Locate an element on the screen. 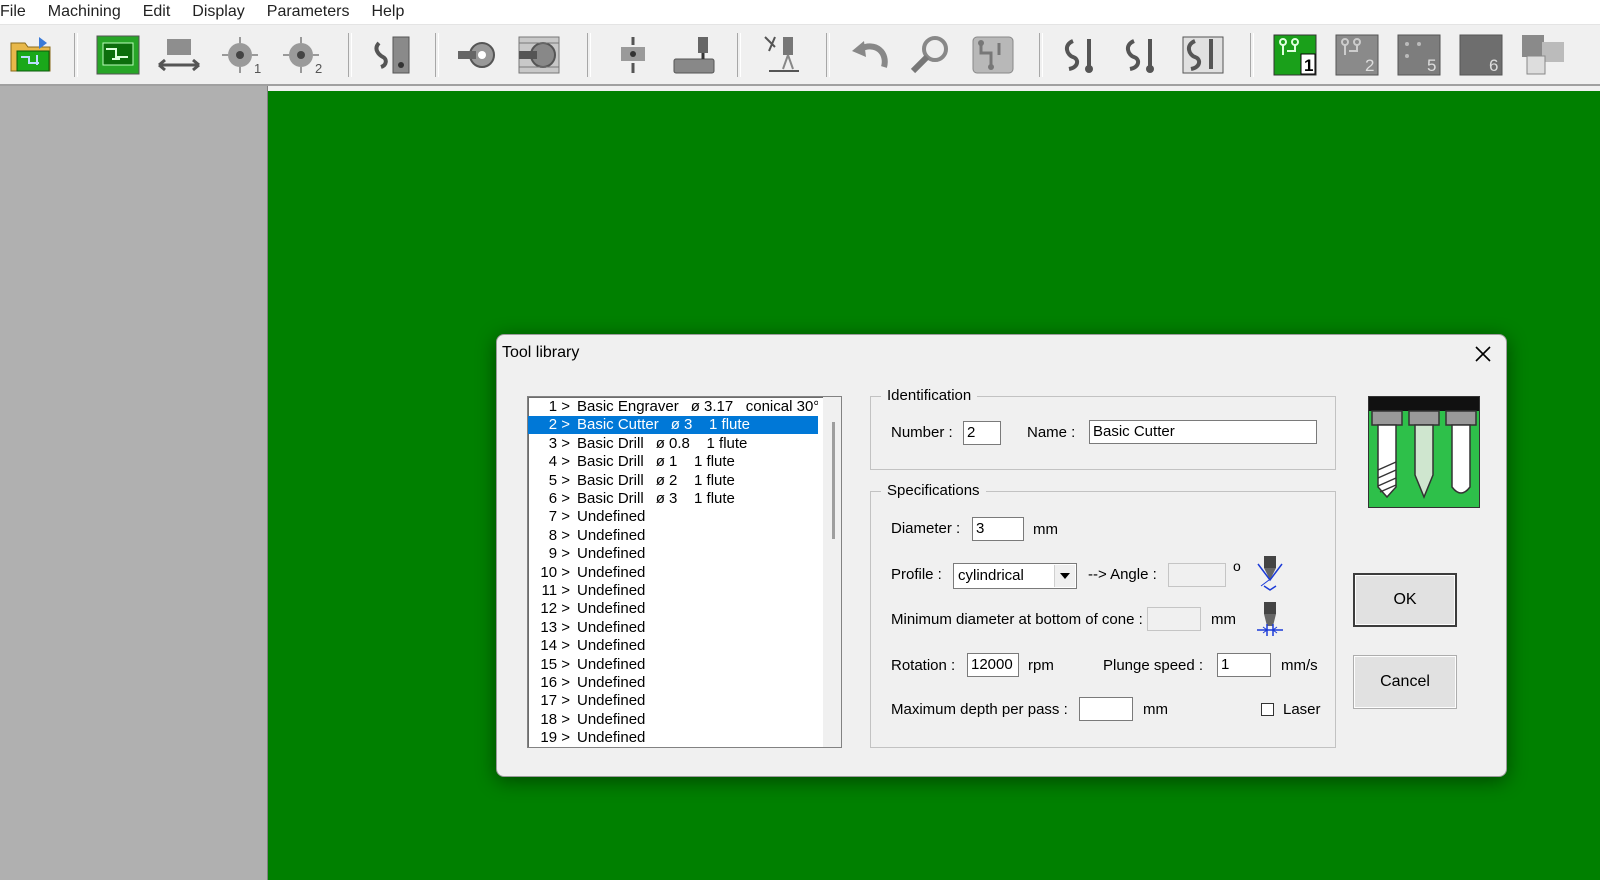 Image resolution: width=1600 pixels, height=880 pixels. cancel-button: Cancel is located at coordinates (1405, 682).